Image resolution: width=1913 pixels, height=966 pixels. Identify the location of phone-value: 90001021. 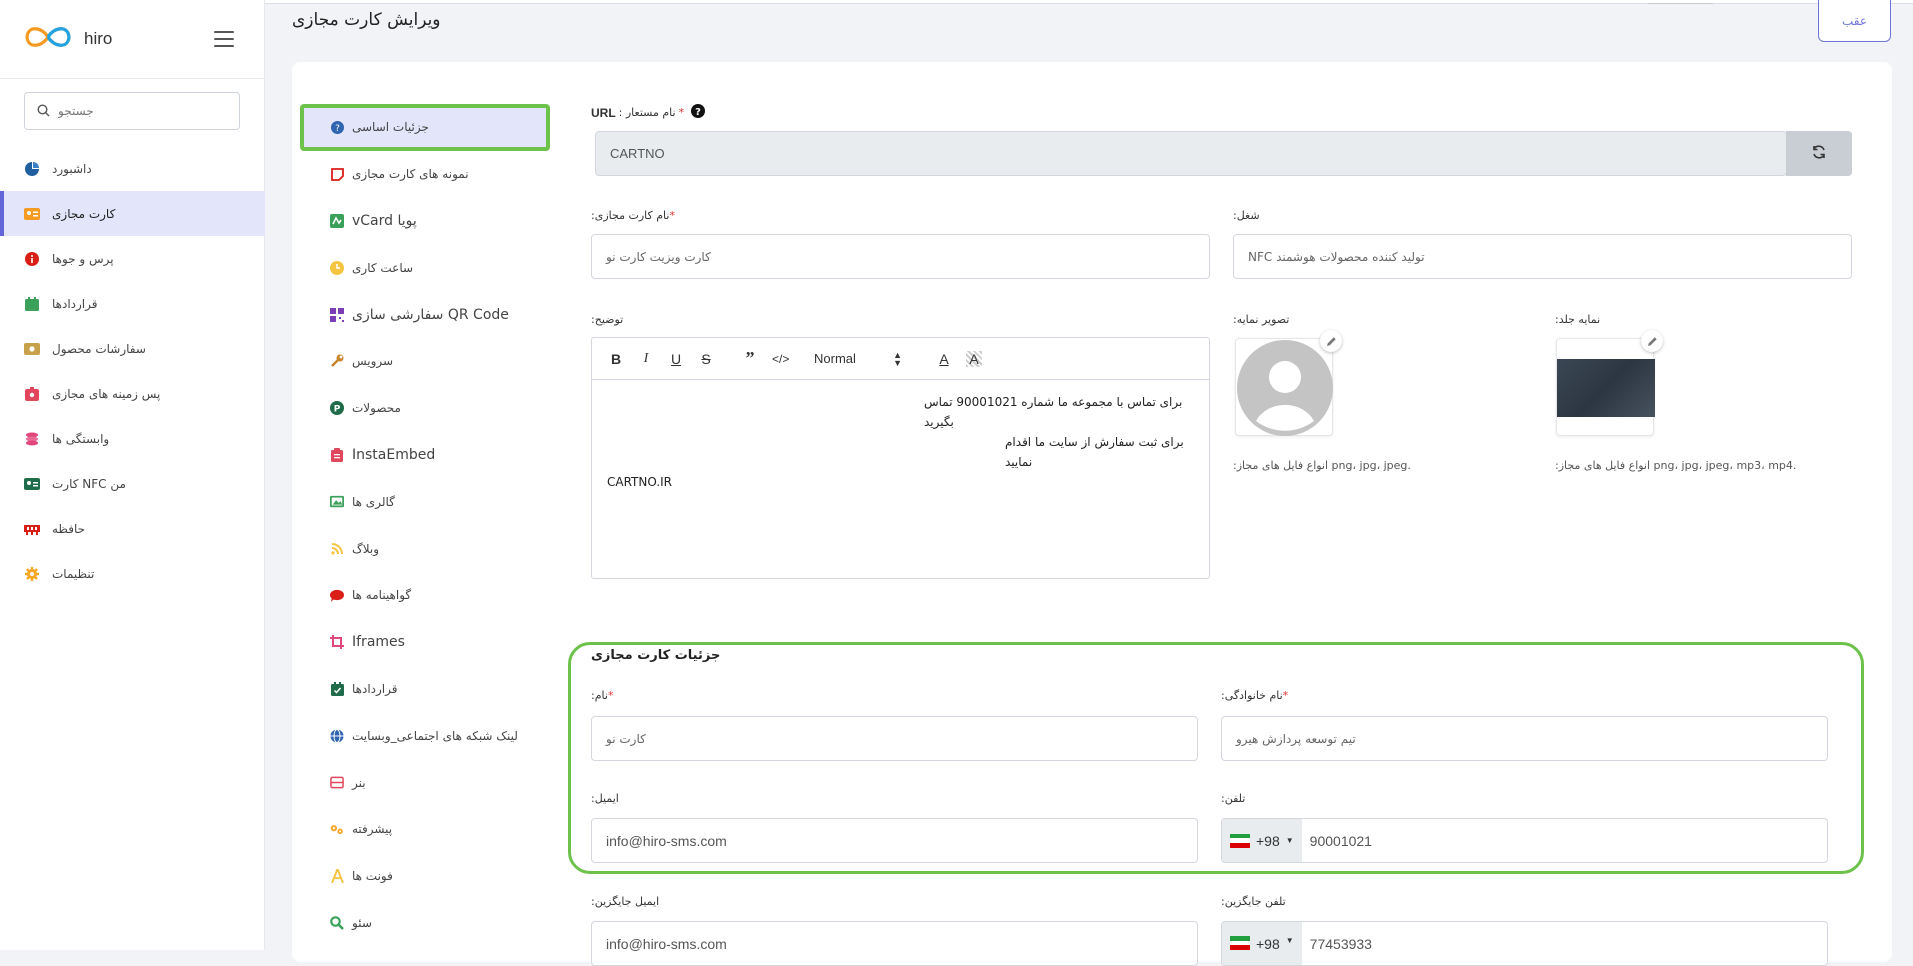
(1337, 841).